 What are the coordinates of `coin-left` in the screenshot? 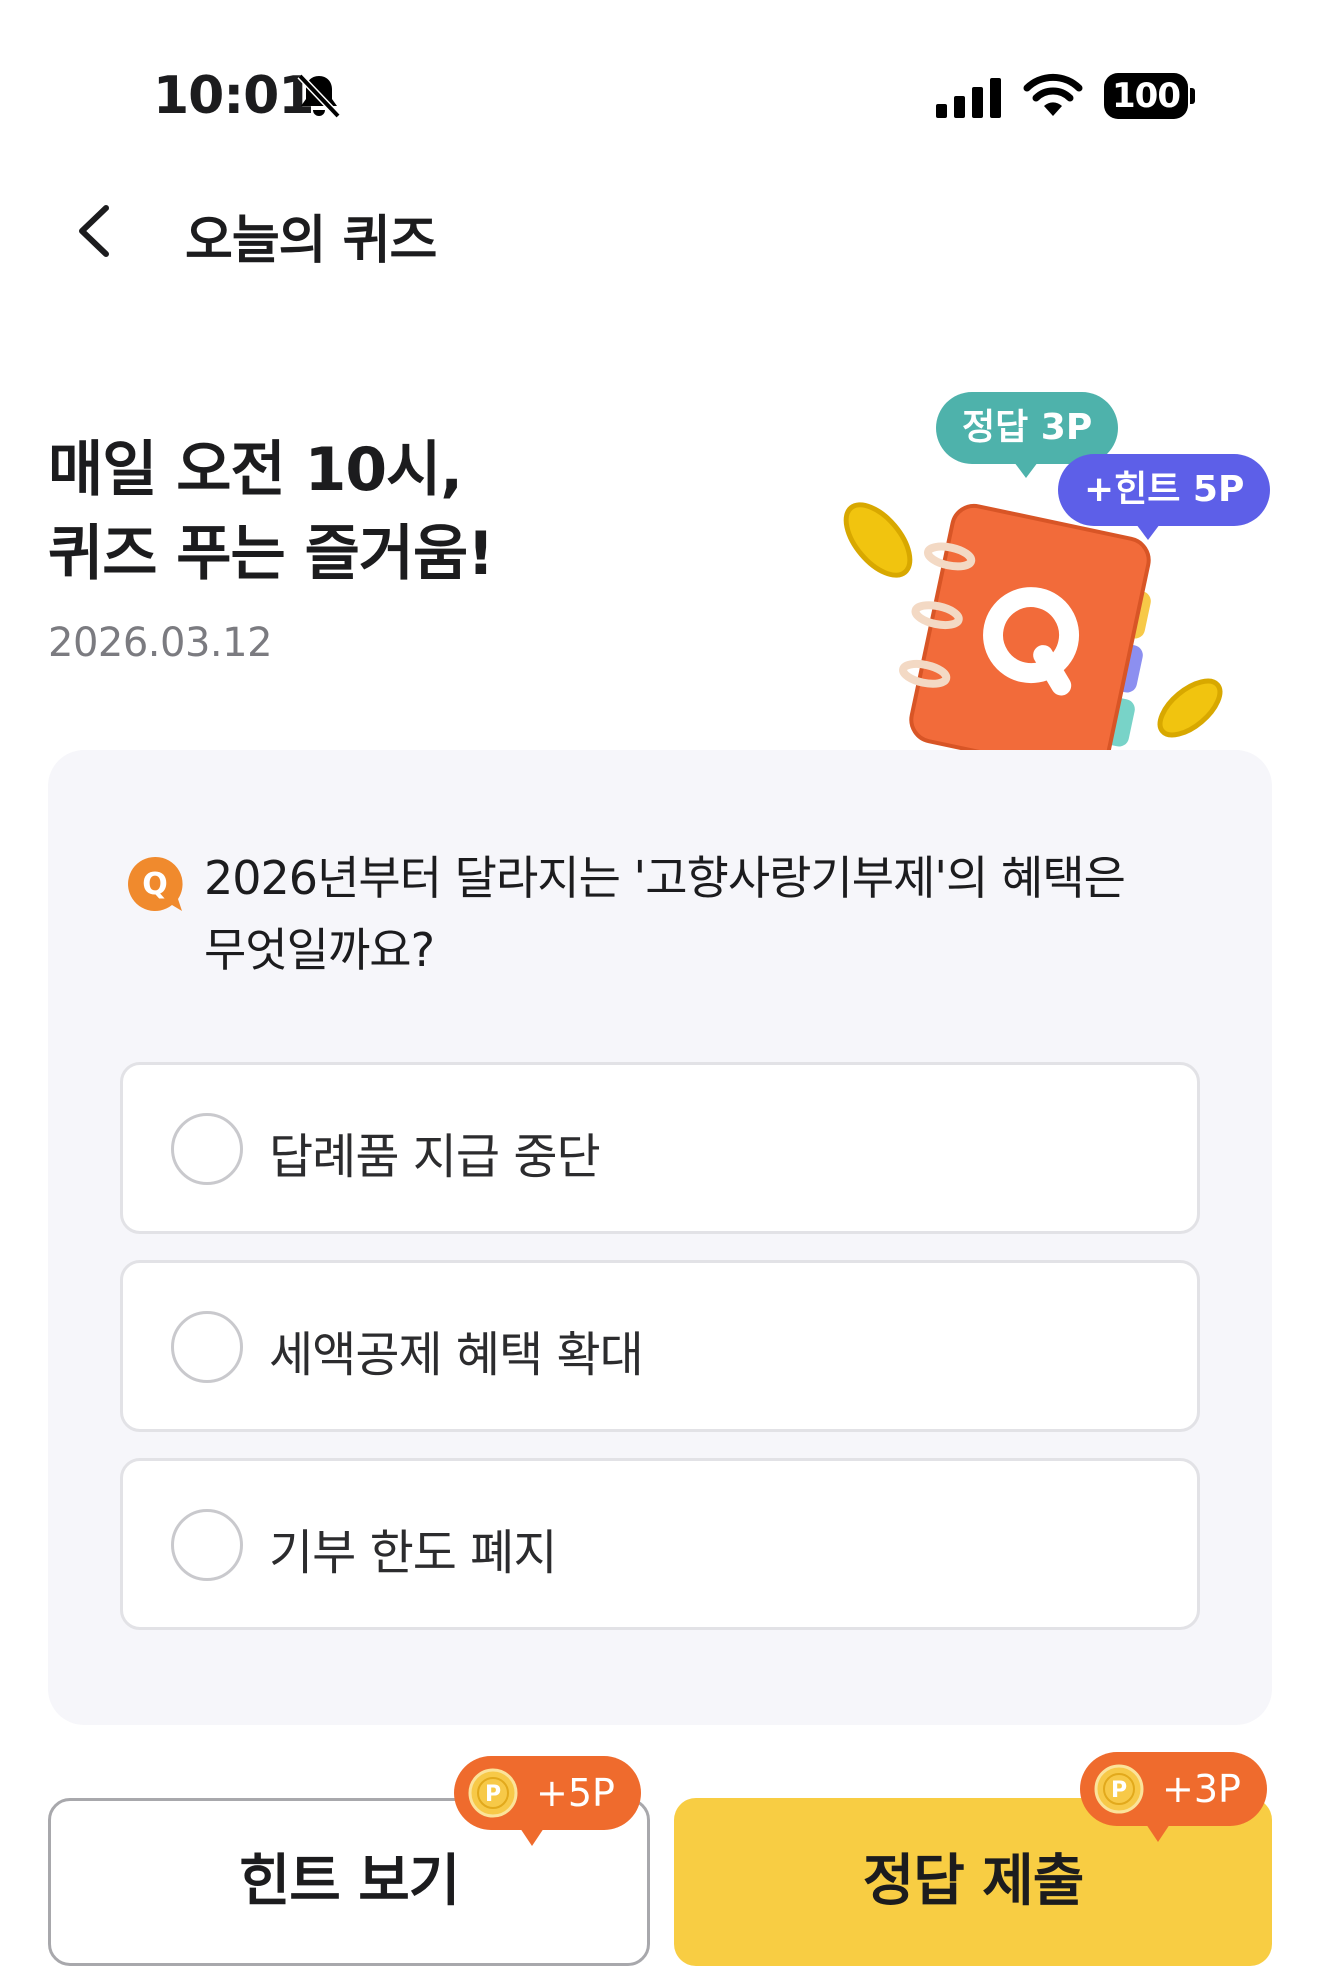 It's located at (878, 540).